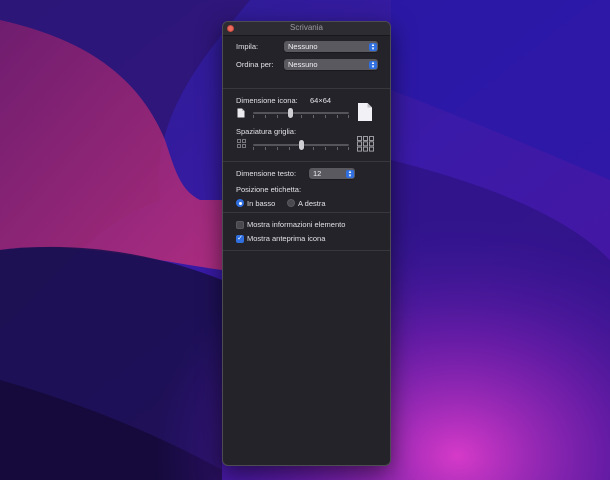 The image size is (610, 480). Describe the element at coordinates (365, 144) in the screenshot. I see `grid-large-icon` at that location.